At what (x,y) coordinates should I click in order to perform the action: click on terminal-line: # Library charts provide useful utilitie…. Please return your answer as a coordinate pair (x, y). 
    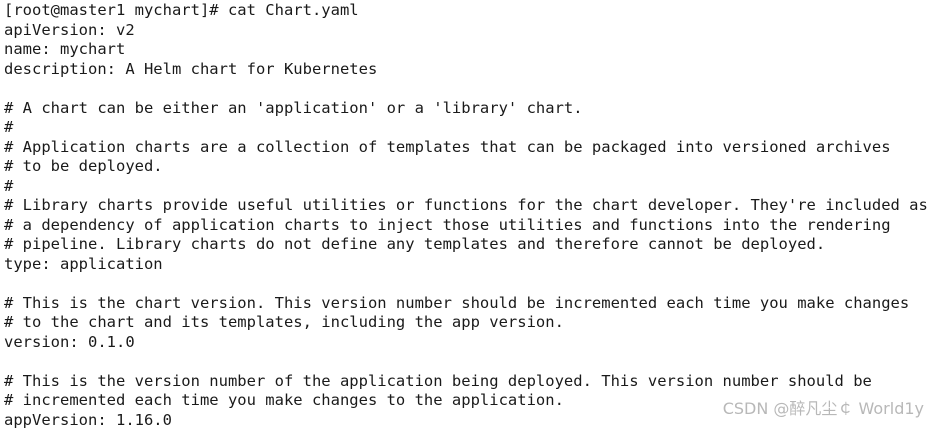
    Looking at the image, I should click on (466, 205).